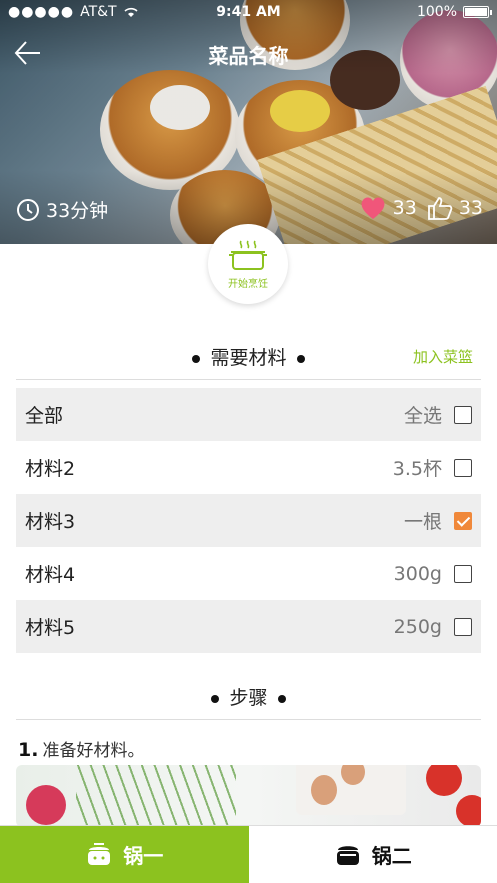 The height and width of the screenshot is (883, 497). What do you see at coordinates (440, 208) in the screenshot?
I see `thumbs-up-icon` at bounding box center [440, 208].